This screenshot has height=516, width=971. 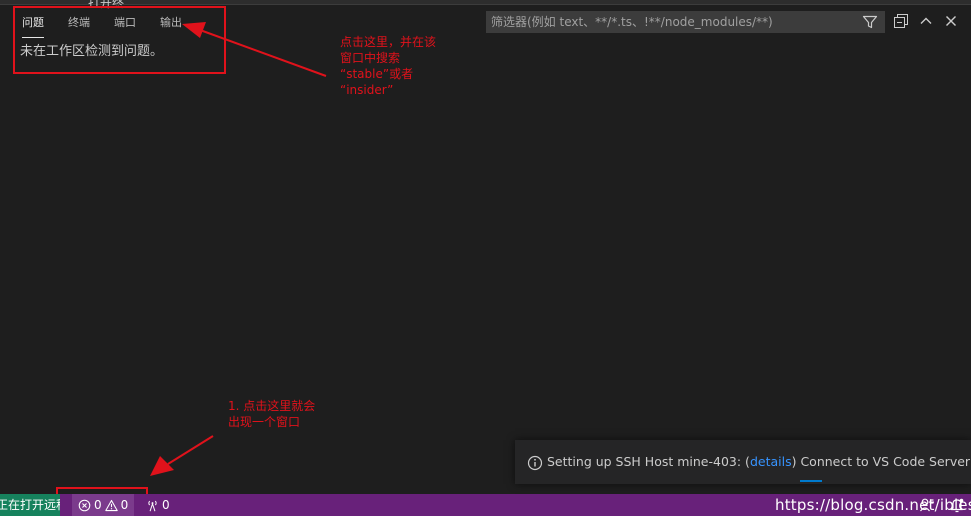 What do you see at coordinates (388, 66) in the screenshot?
I see `annotation-text-top: 点击这里，并在该 窗口中搜索 “stable”或者 “insider”` at bounding box center [388, 66].